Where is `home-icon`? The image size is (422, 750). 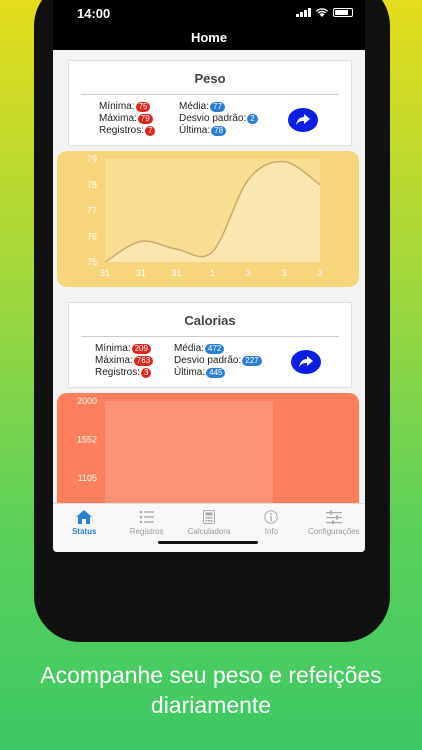
home-icon is located at coordinates (84, 517).